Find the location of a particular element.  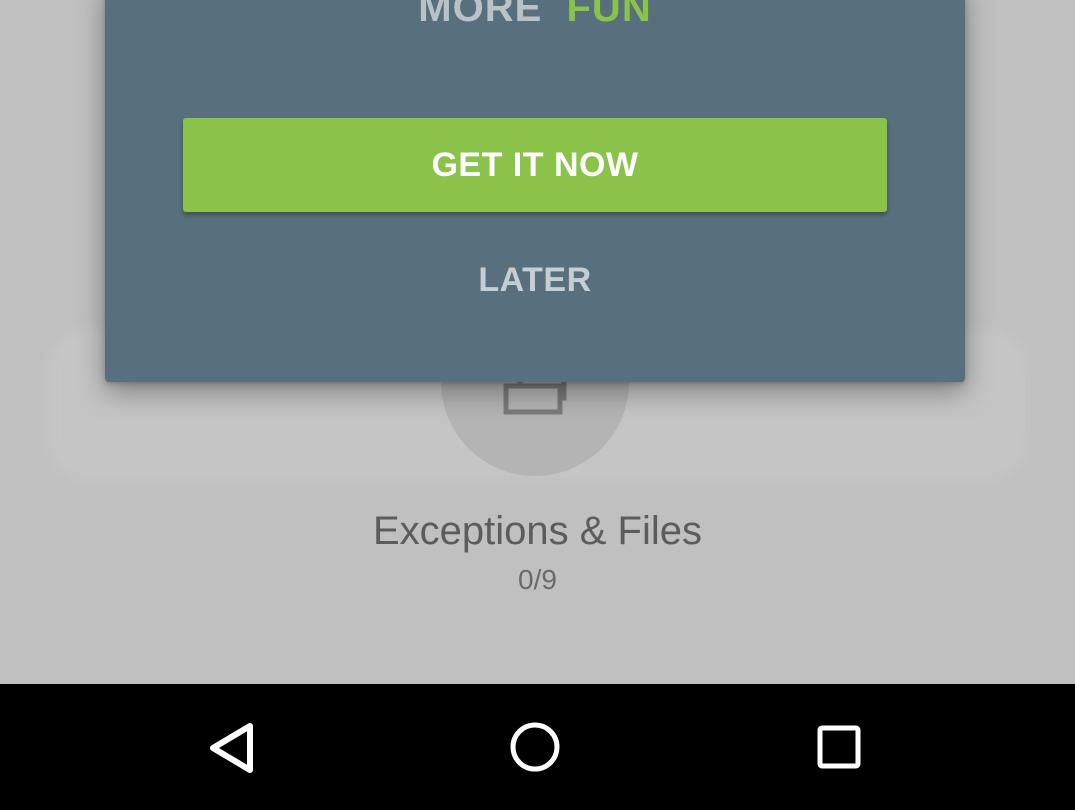

back-button is located at coordinates (232, 747).